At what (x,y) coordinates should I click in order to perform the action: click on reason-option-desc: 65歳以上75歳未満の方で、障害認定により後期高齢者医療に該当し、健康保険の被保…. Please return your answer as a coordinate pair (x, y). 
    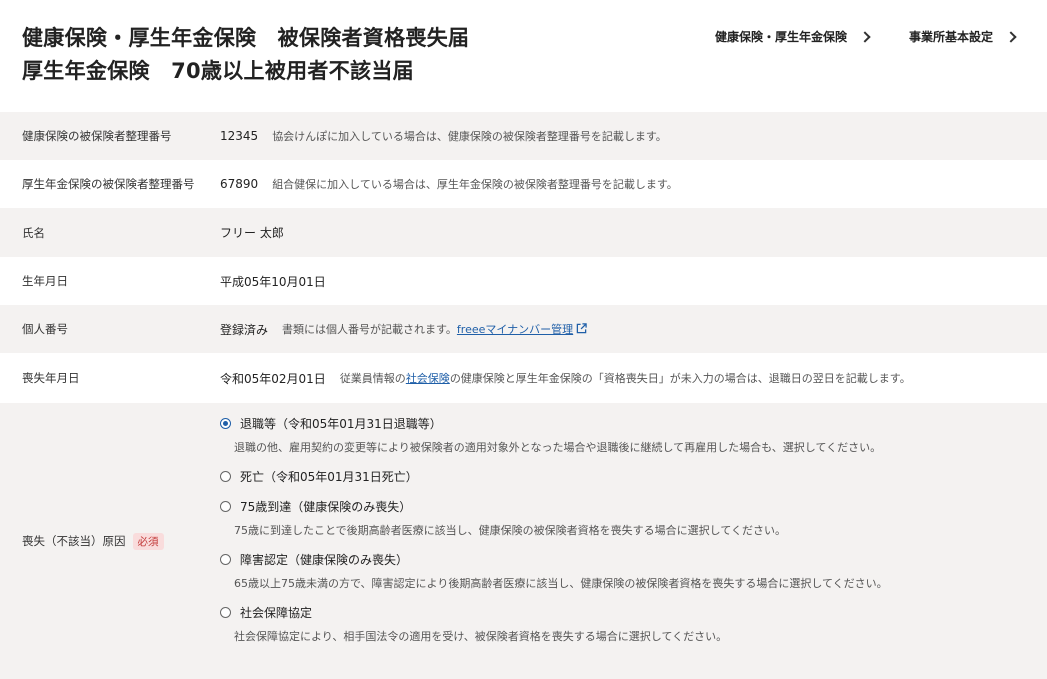
    Looking at the image, I should click on (561, 583).